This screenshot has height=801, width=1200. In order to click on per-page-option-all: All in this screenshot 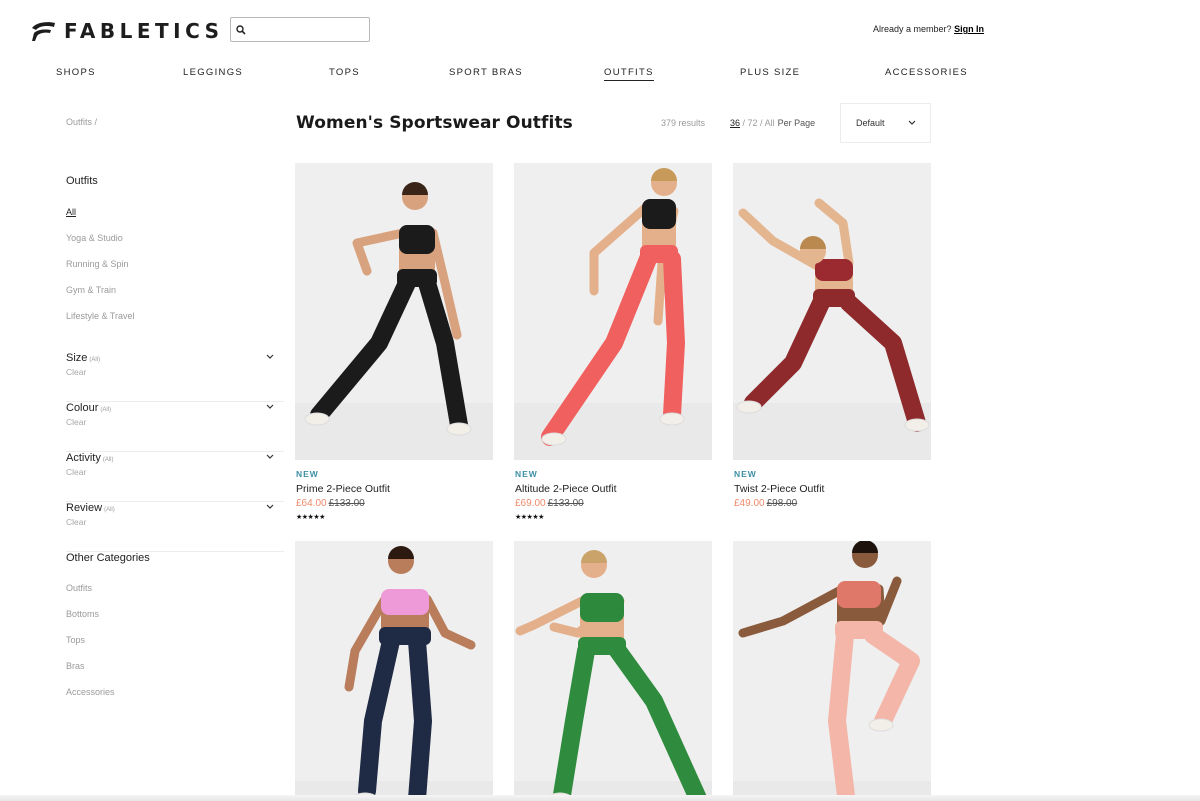, I will do `click(770, 123)`.